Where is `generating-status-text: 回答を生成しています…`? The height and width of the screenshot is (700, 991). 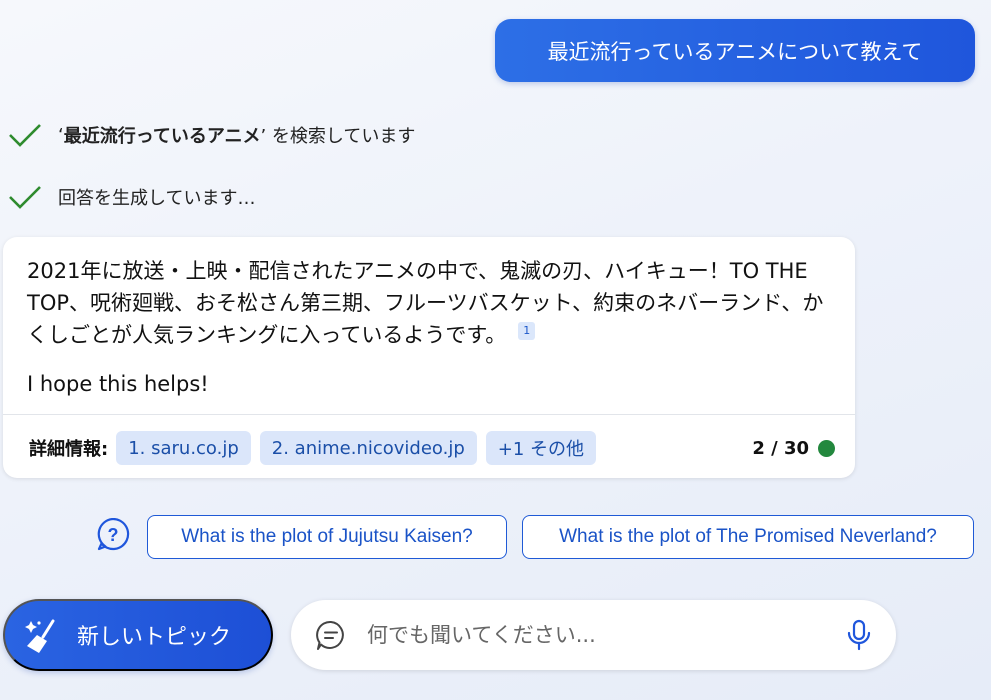
generating-status-text: 回答を生成しています… is located at coordinates (157, 198).